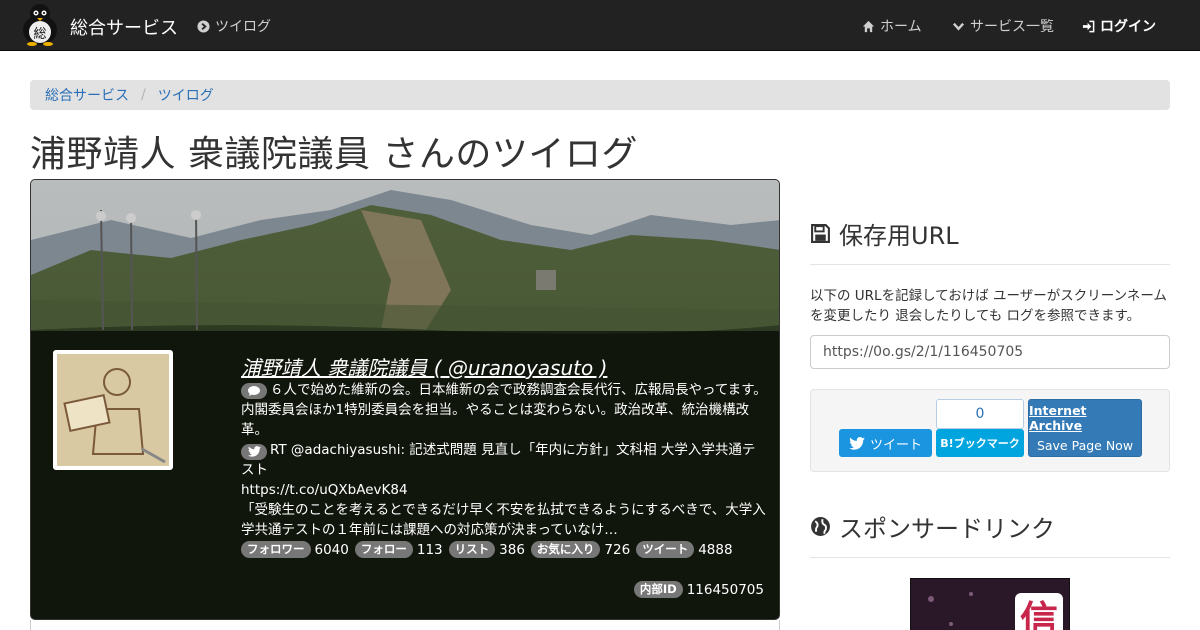 Image resolution: width=1200 pixels, height=630 pixels. What do you see at coordinates (820, 526) in the screenshot?
I see `globe-icon` at bounding box center [820, 526].